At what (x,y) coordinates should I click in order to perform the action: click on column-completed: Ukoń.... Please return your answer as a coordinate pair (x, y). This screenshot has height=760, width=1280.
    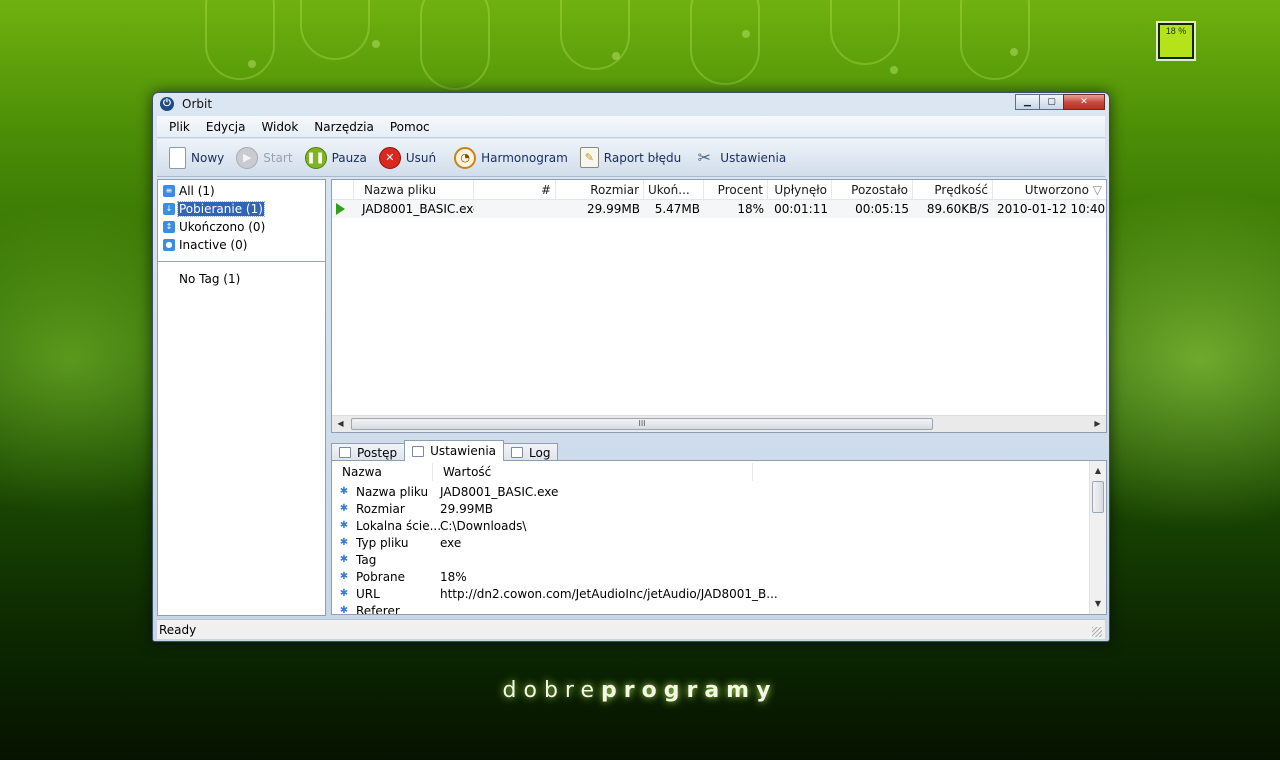
    Looking at the image, I should click on (674, 189).